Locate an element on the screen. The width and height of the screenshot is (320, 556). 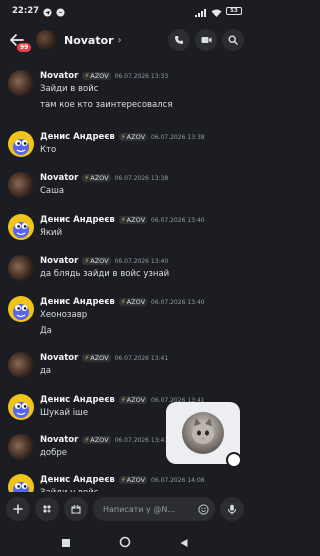
back-icon is located at coordinates (184, 542).